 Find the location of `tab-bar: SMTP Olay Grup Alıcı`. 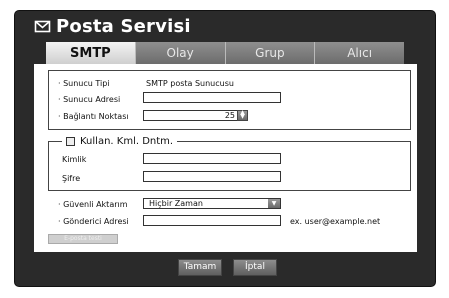

tab-bar: SMTP Olay Grup Alıcı is located at coordinates (225, 53).